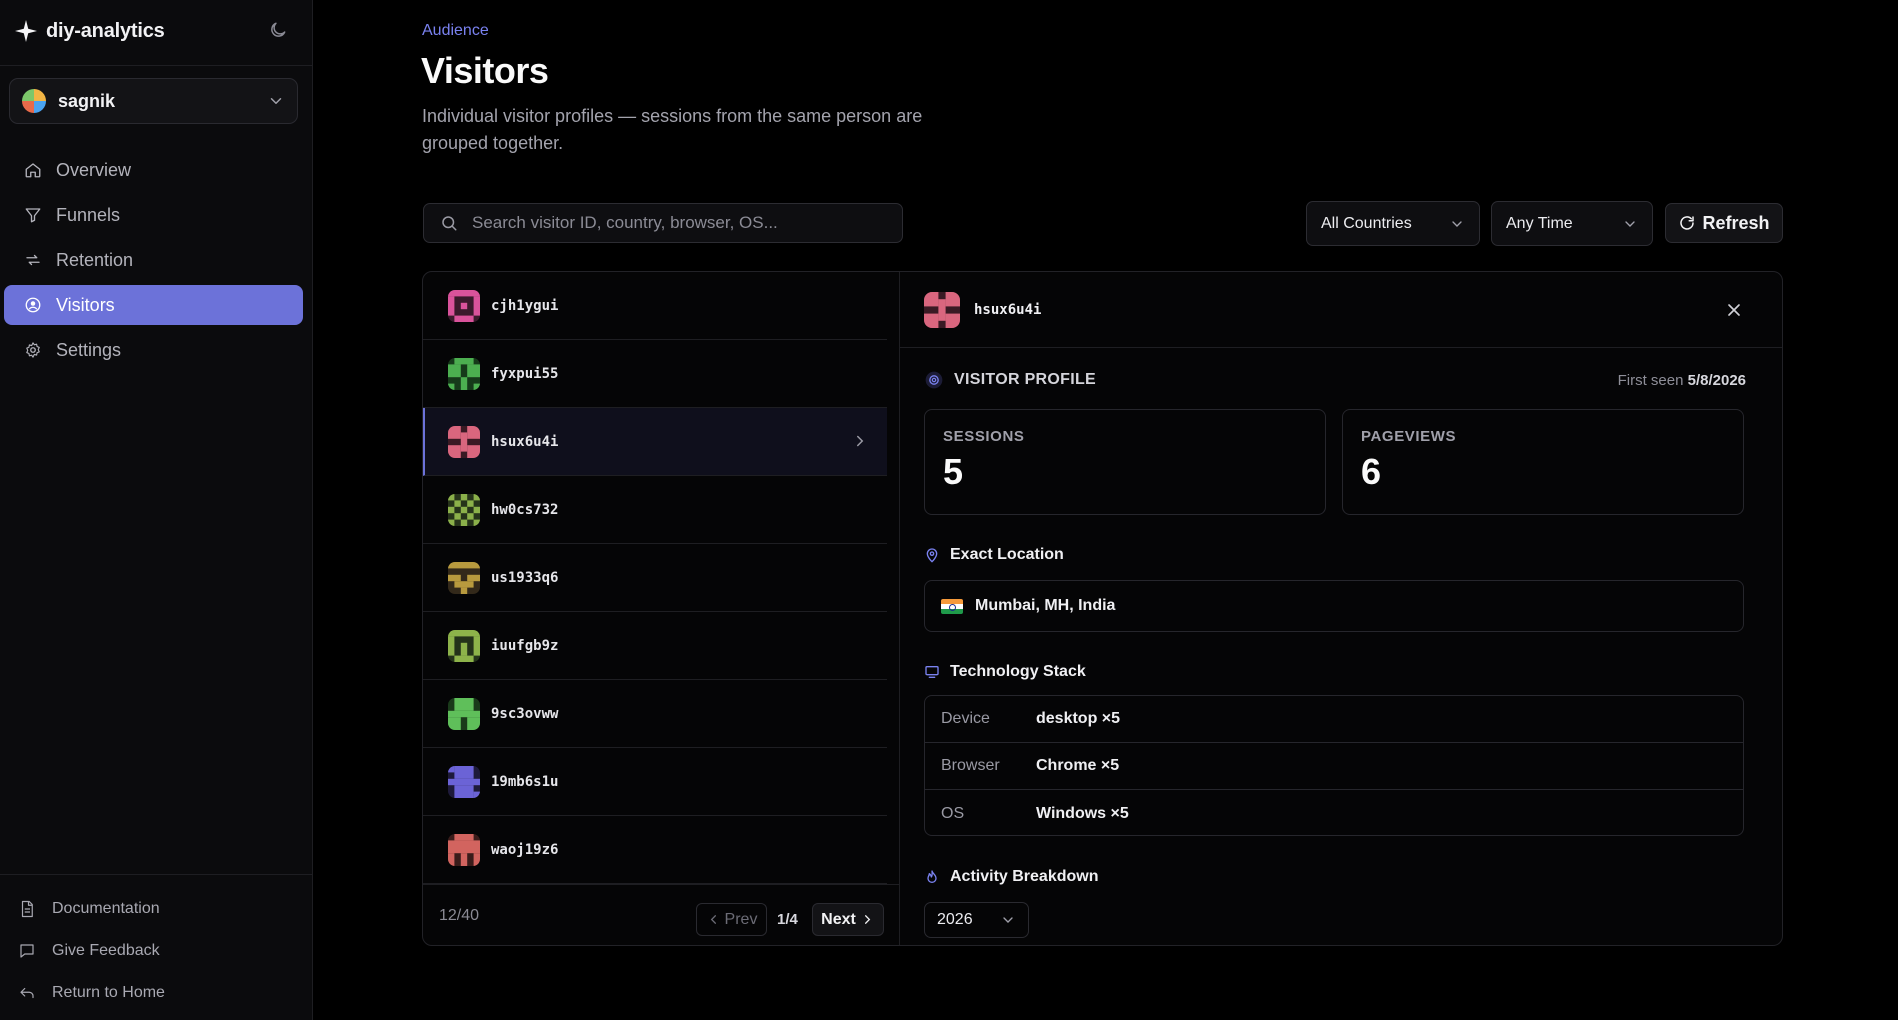 This screenshot has height=1020, width=1898. I want to click on breadcrumb: Audience, so click(455, 31).